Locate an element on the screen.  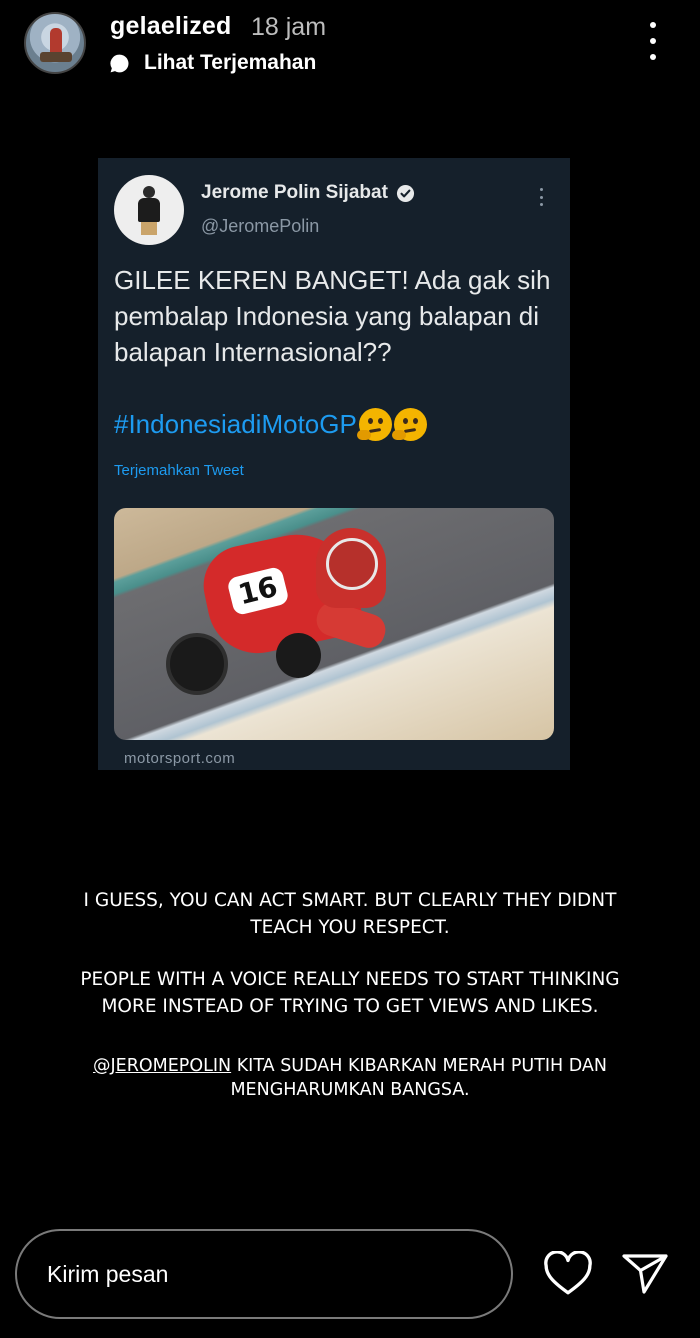
tweet-hashtag: #IndonesiadiMotoGP is located at coordinates (235, 423).